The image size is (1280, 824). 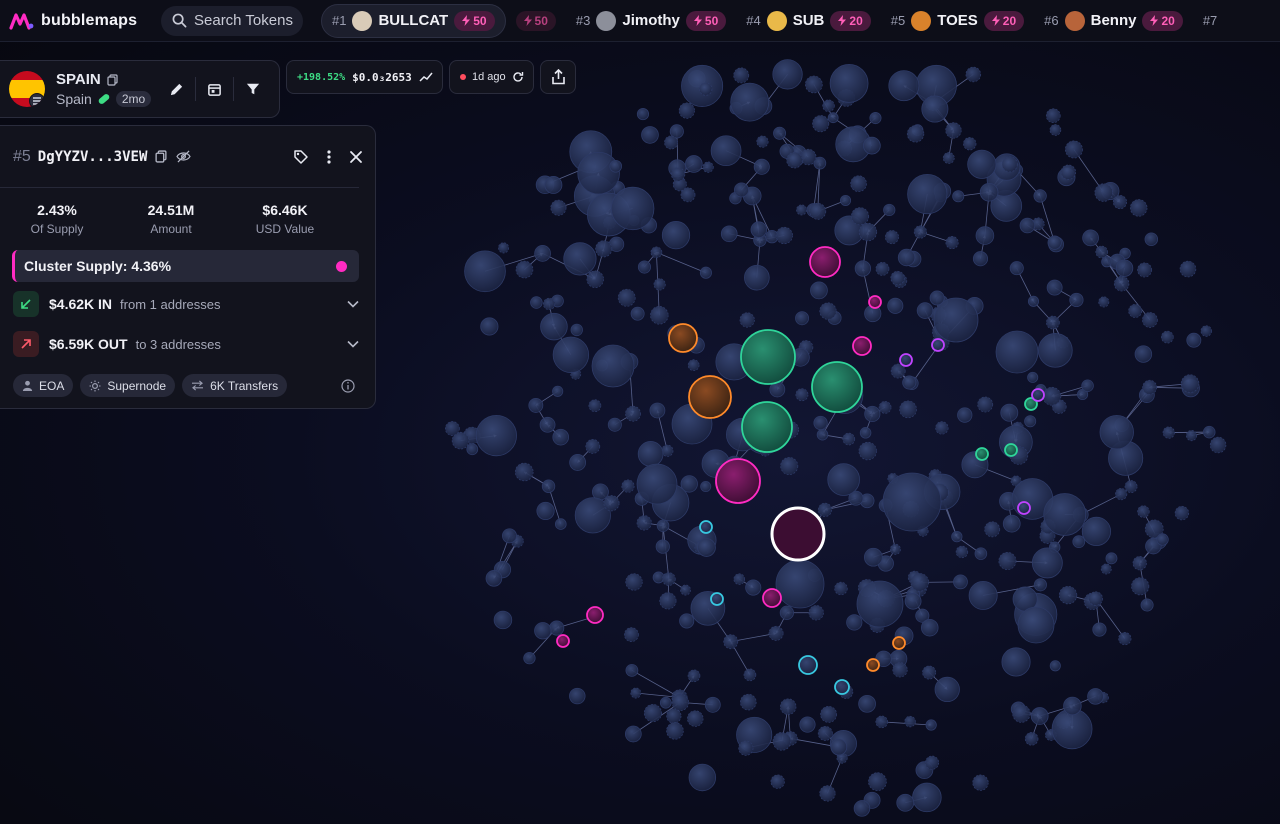 What do you see at coordinates (301, 157) in the screenshot?
I see `tag-icon` at bounding box center [301, 157].